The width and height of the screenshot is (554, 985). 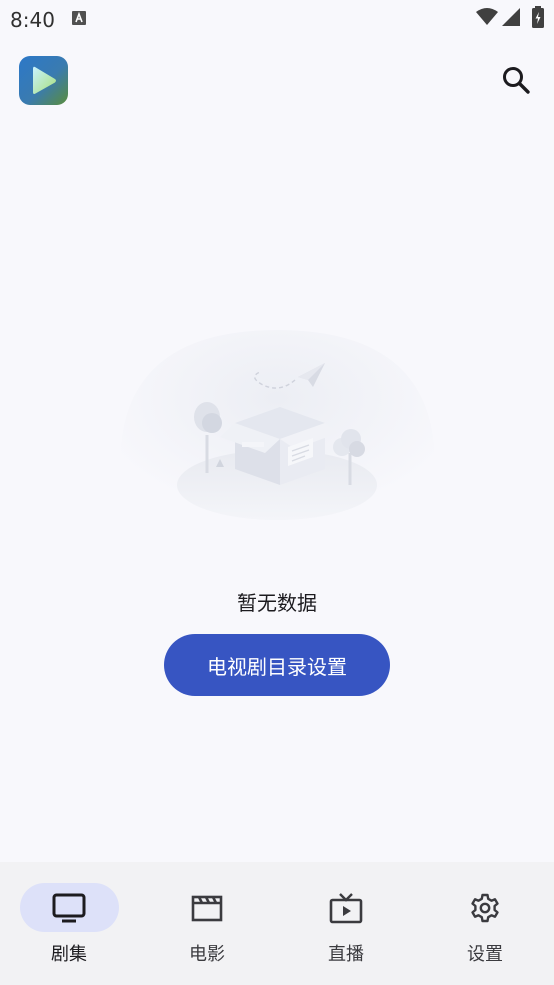 I want to click on app-logo, so click(x=43, y=80).